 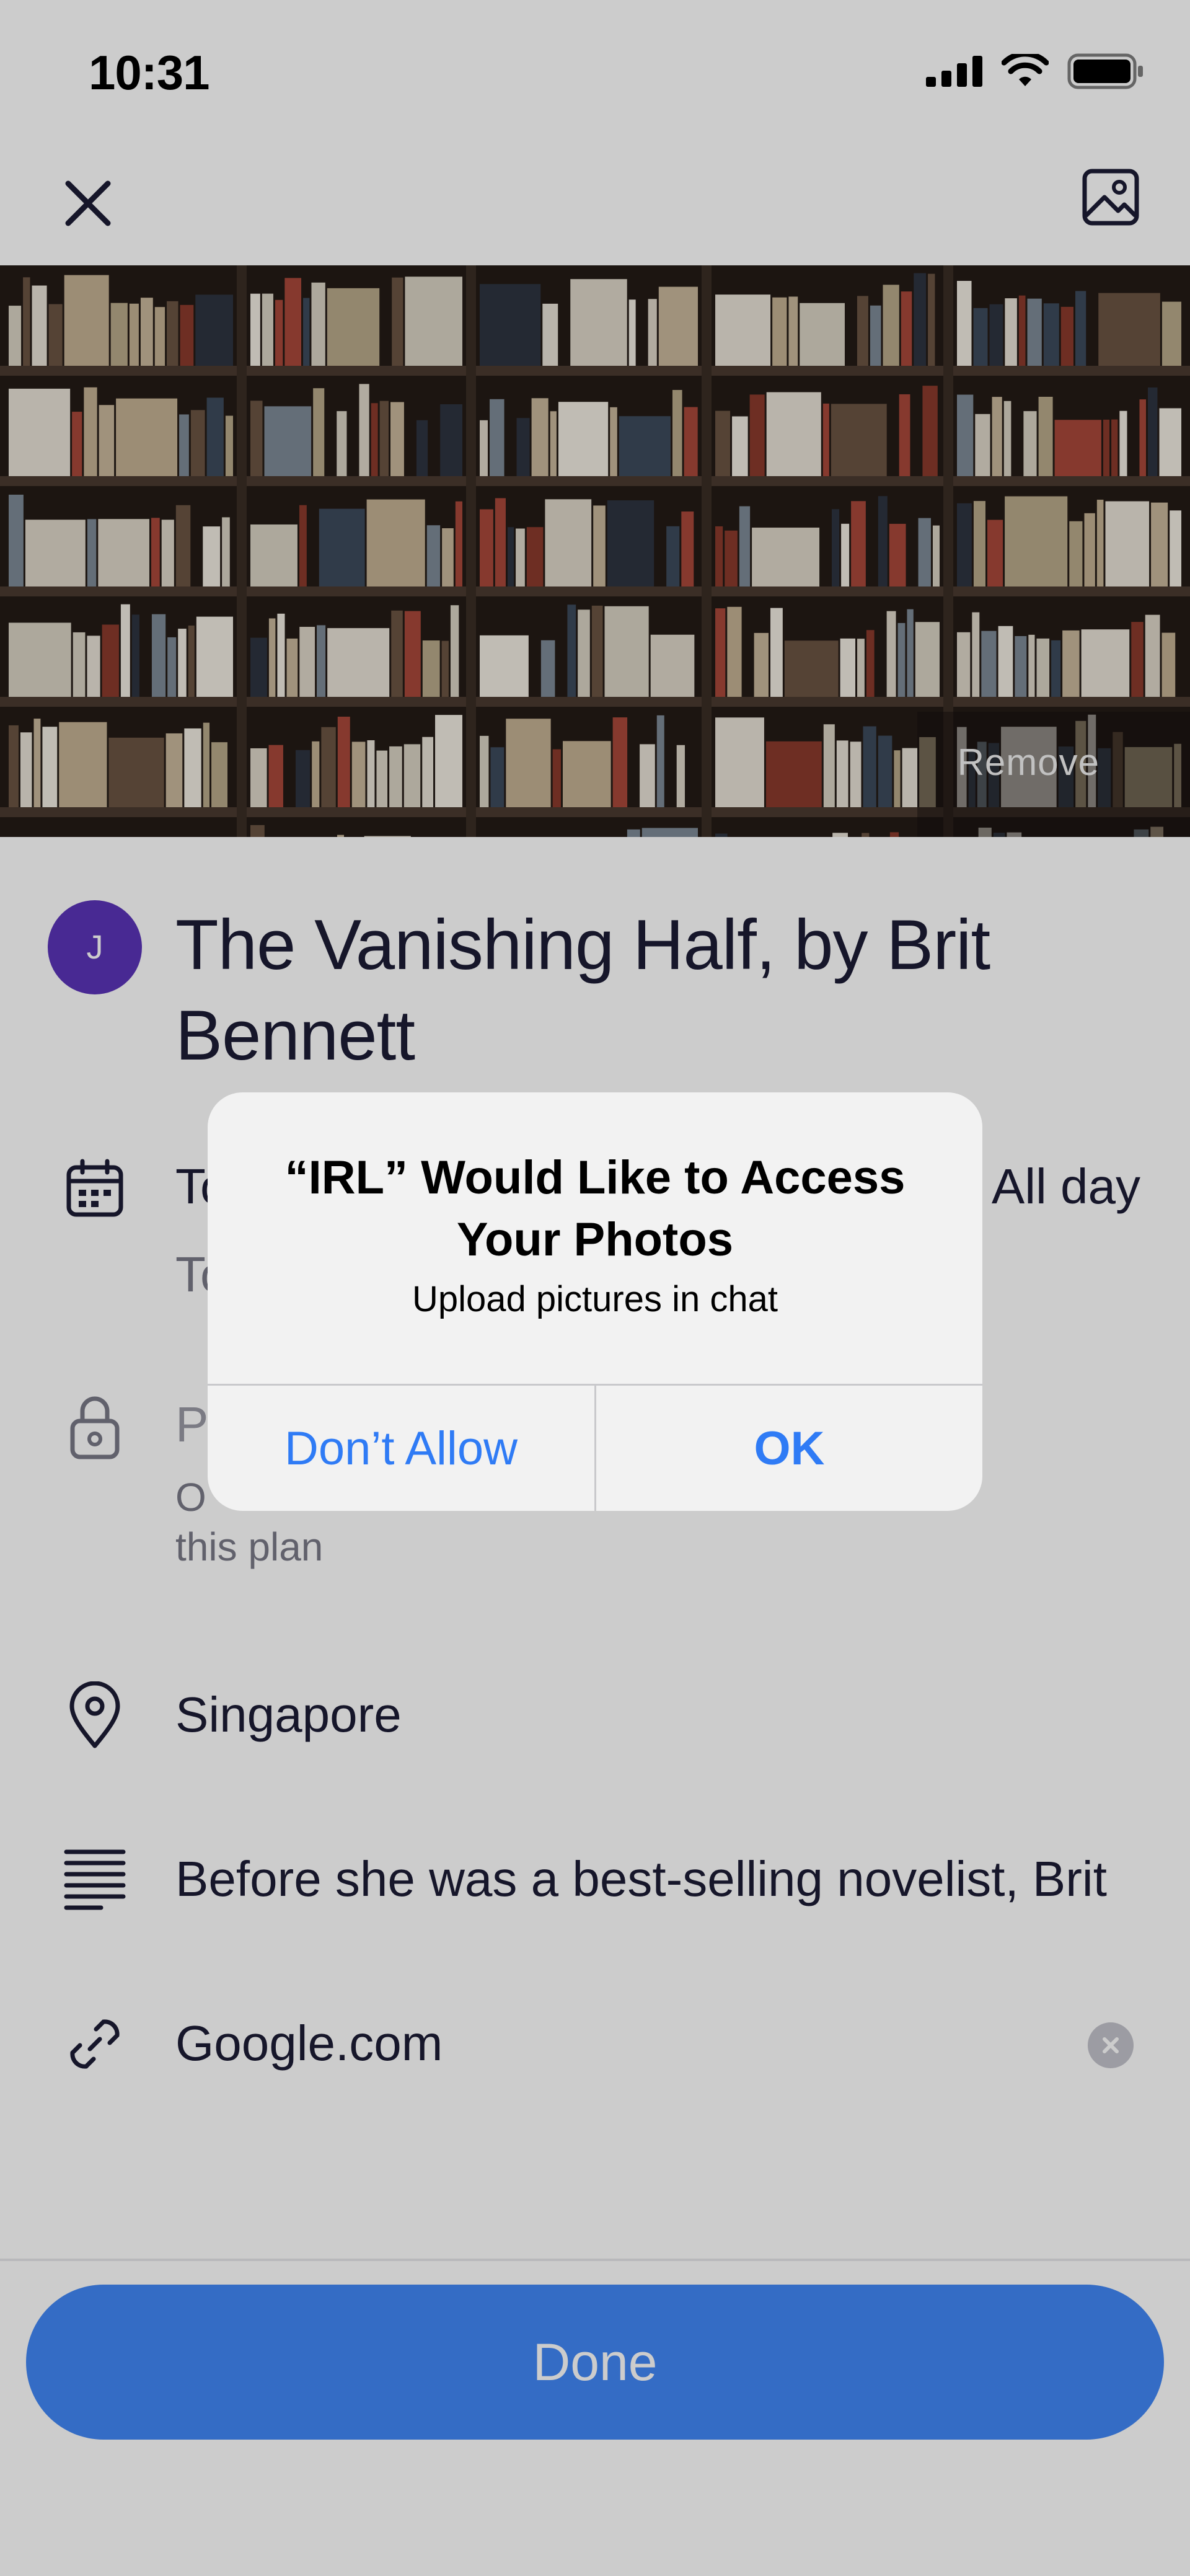 I want to click on dont-allow-button: Don’t Allow, so click(x=401, y=1449).